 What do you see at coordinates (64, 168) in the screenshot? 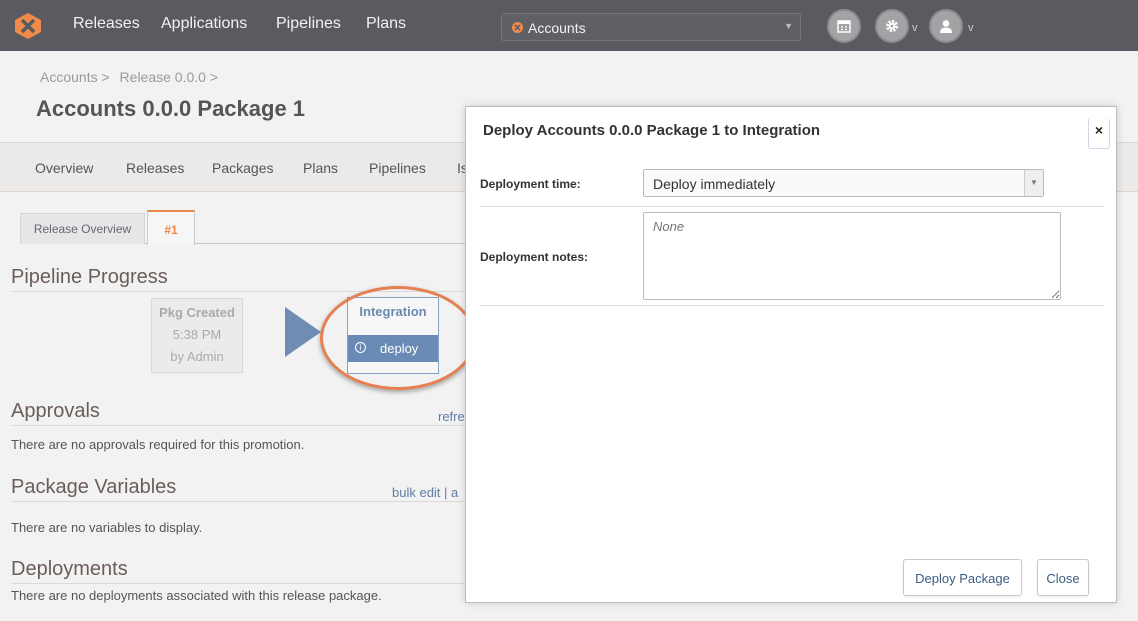
I see `subnav-overview: Overview` at bounding box center [64, 168].